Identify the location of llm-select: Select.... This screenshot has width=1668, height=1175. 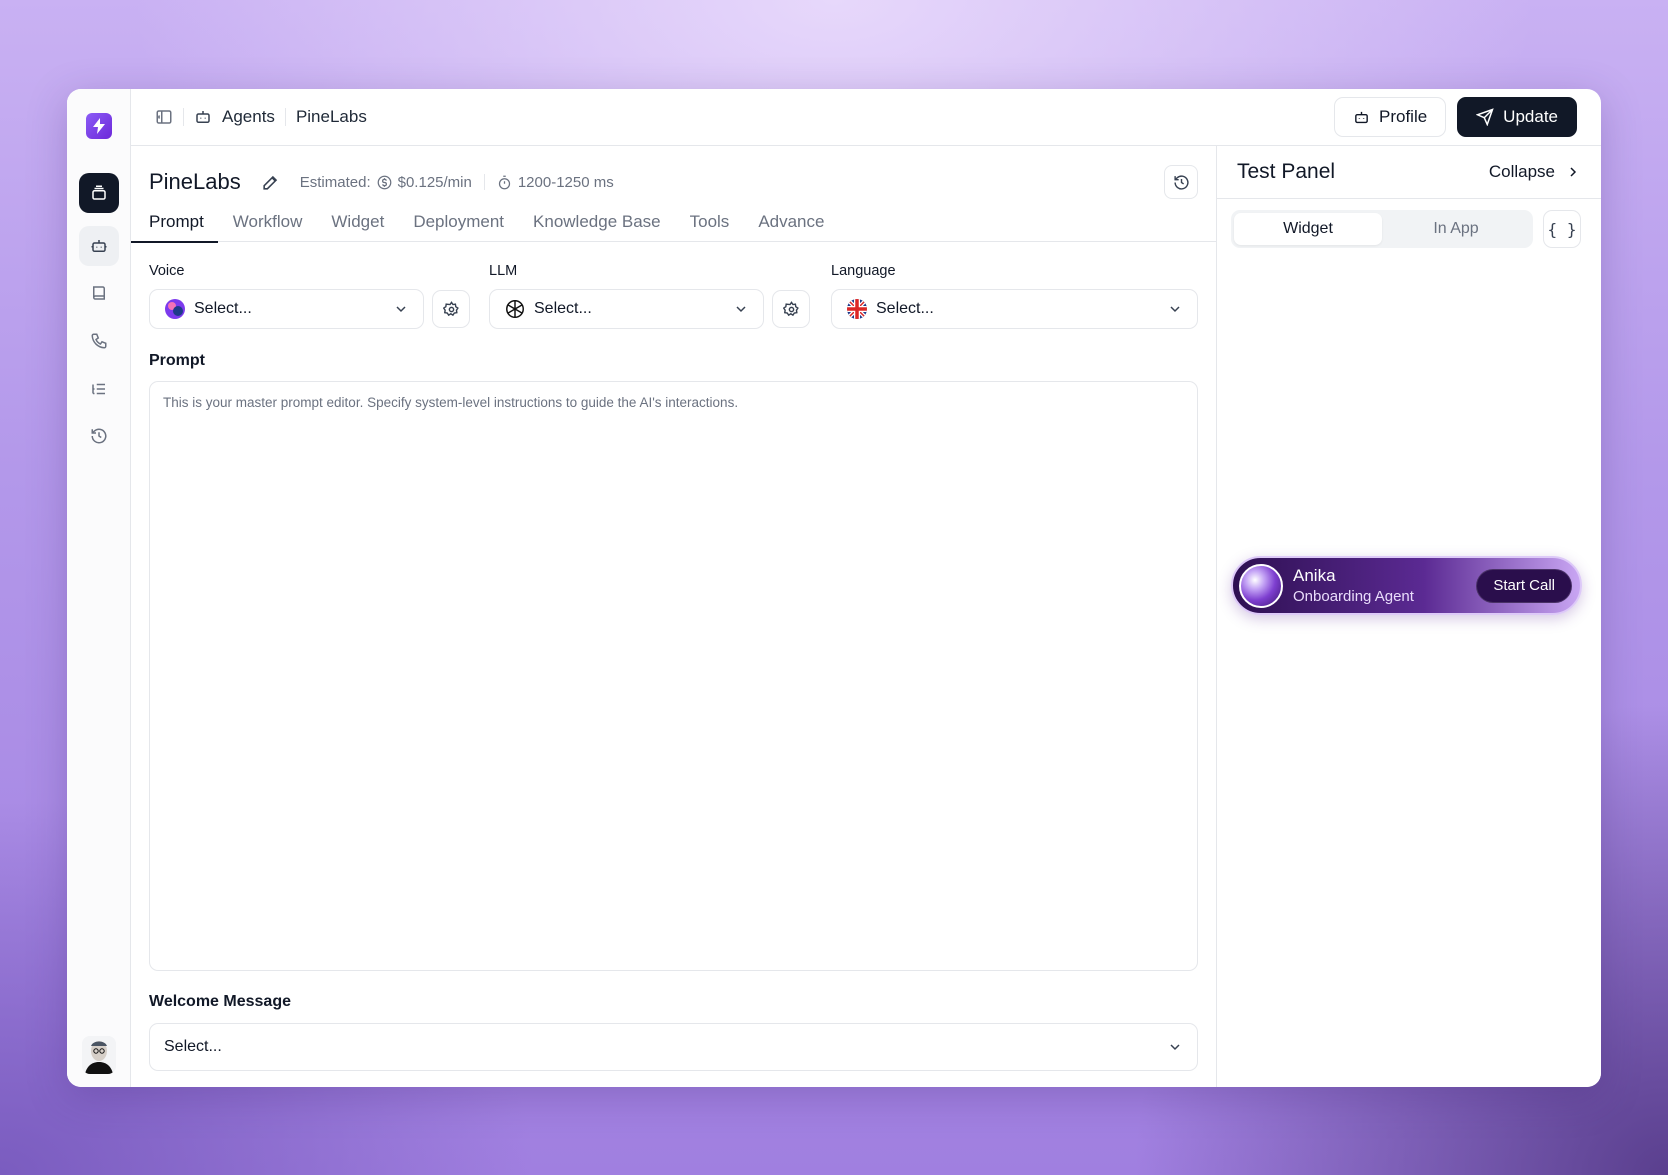
(626, 309).